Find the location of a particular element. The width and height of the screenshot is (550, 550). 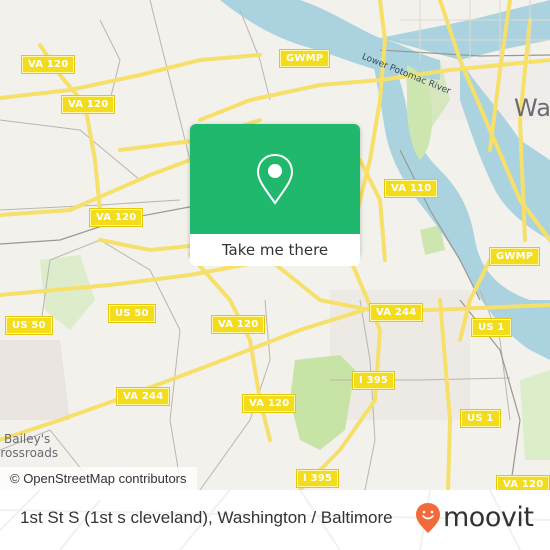

map-pin-icon is located at coordinates (275, 179).